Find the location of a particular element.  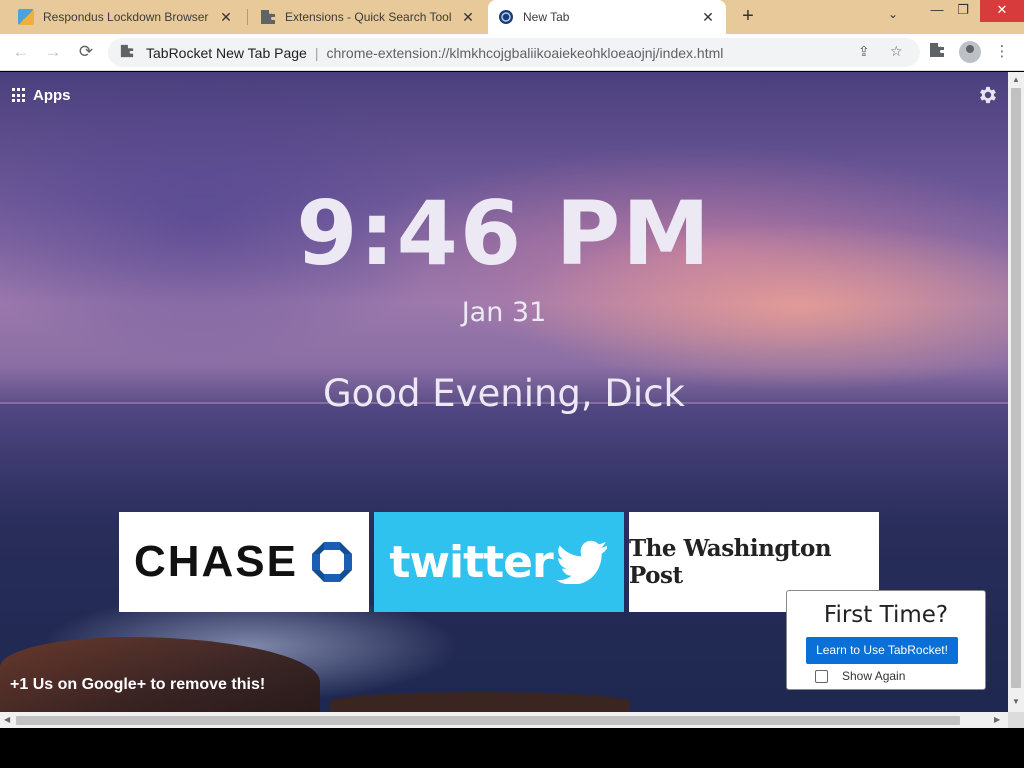

tab-title: New Tab is located at coordinates (546, 17).